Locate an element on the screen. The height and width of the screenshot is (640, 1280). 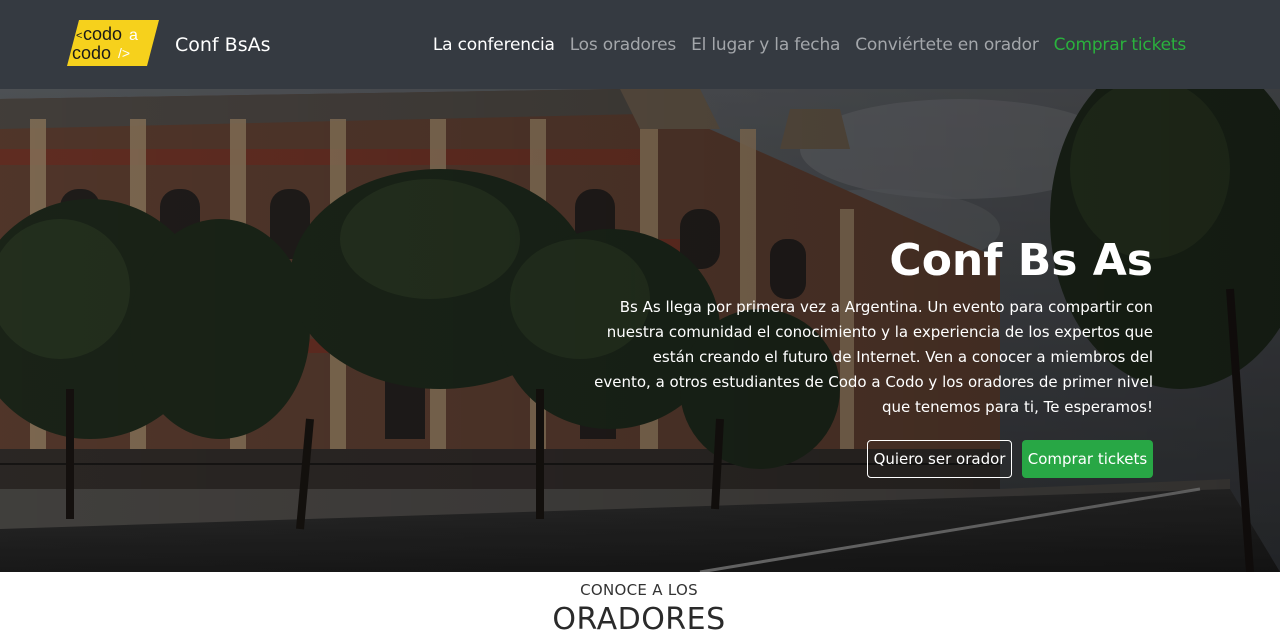
nav-link-los-oradores: Los oradores is located at coordinates (623, 45).